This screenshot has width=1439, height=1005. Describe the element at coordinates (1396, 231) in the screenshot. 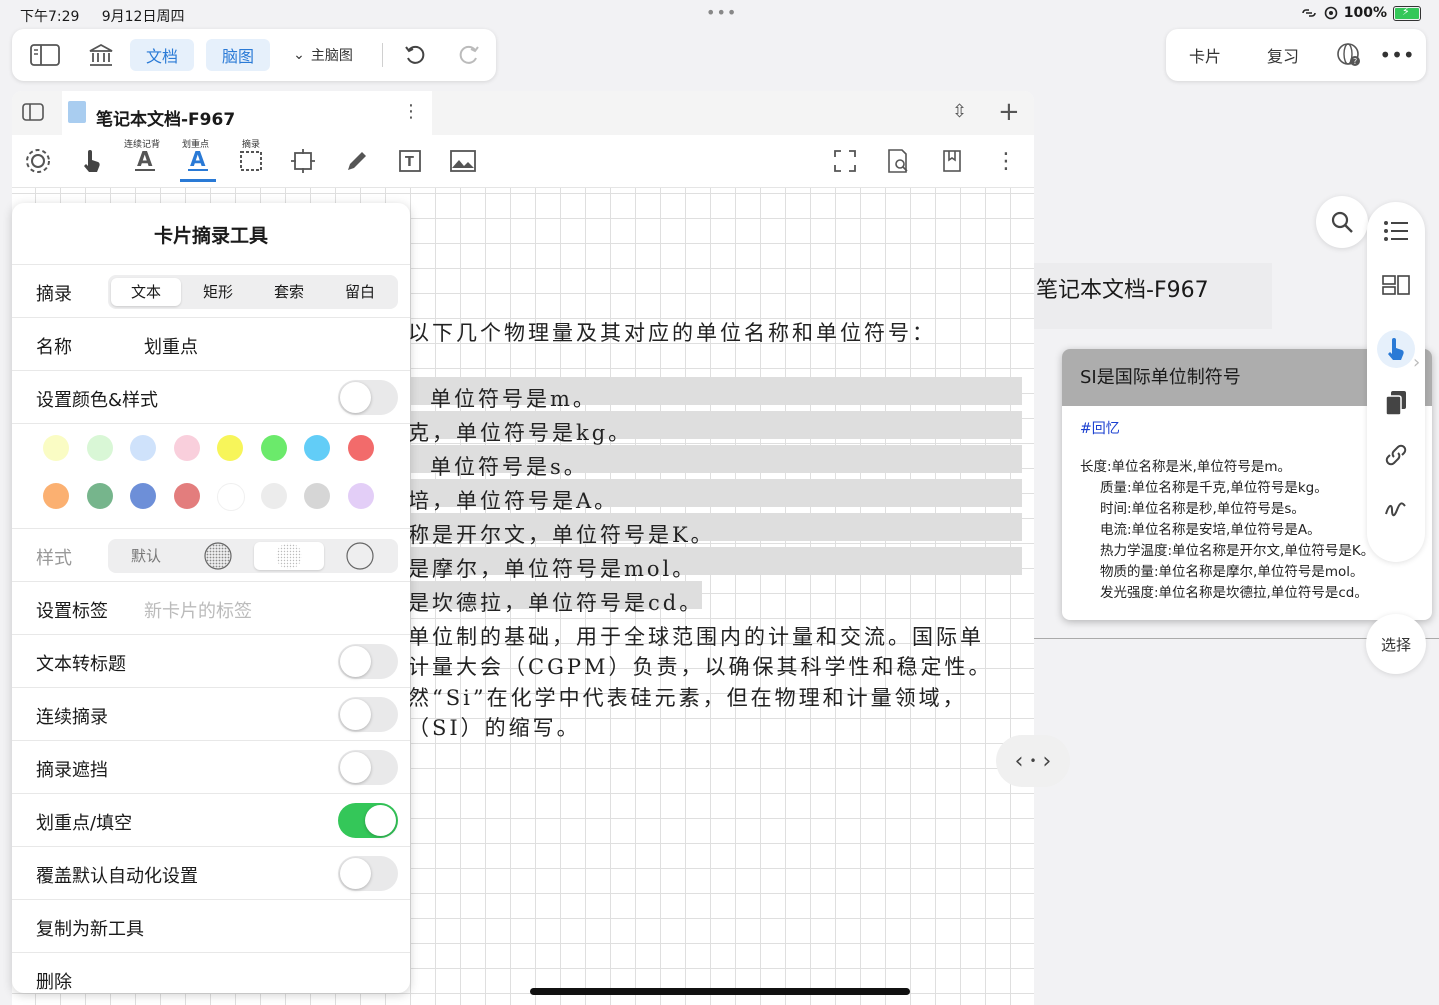

I see `list-icon` at that location.